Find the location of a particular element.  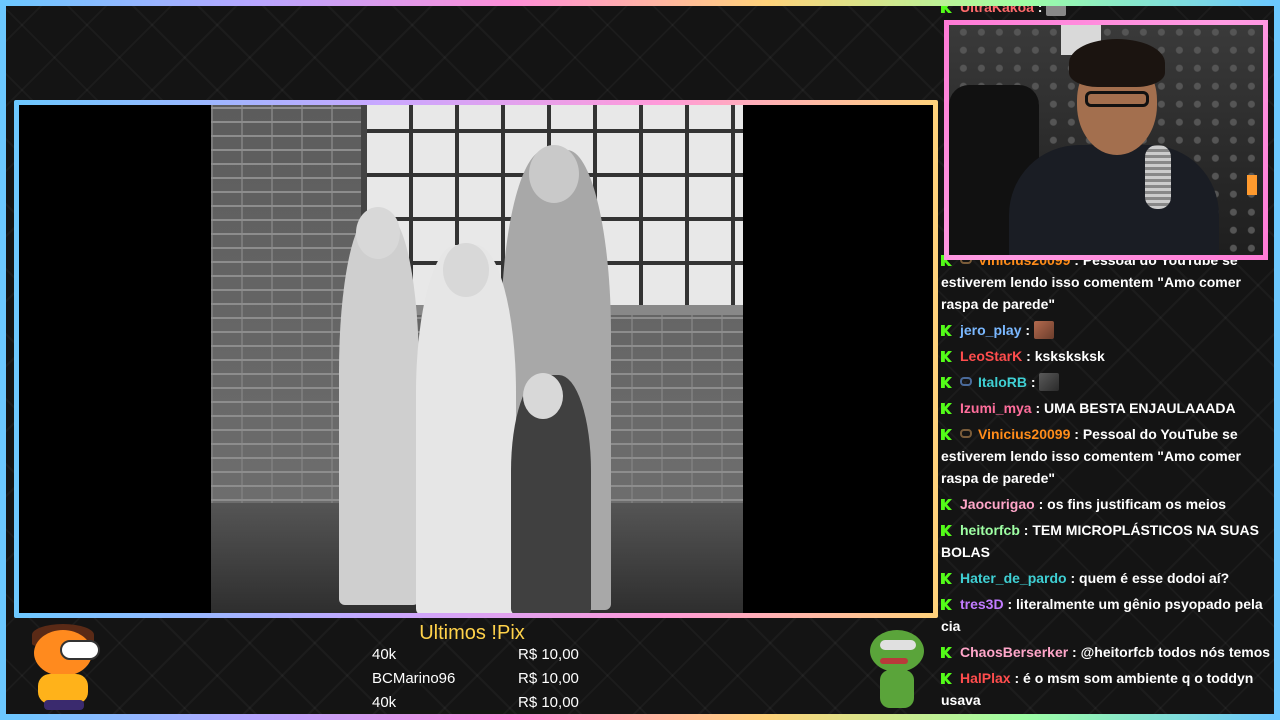

webcam-frame is located at coordinates (1106, 140).